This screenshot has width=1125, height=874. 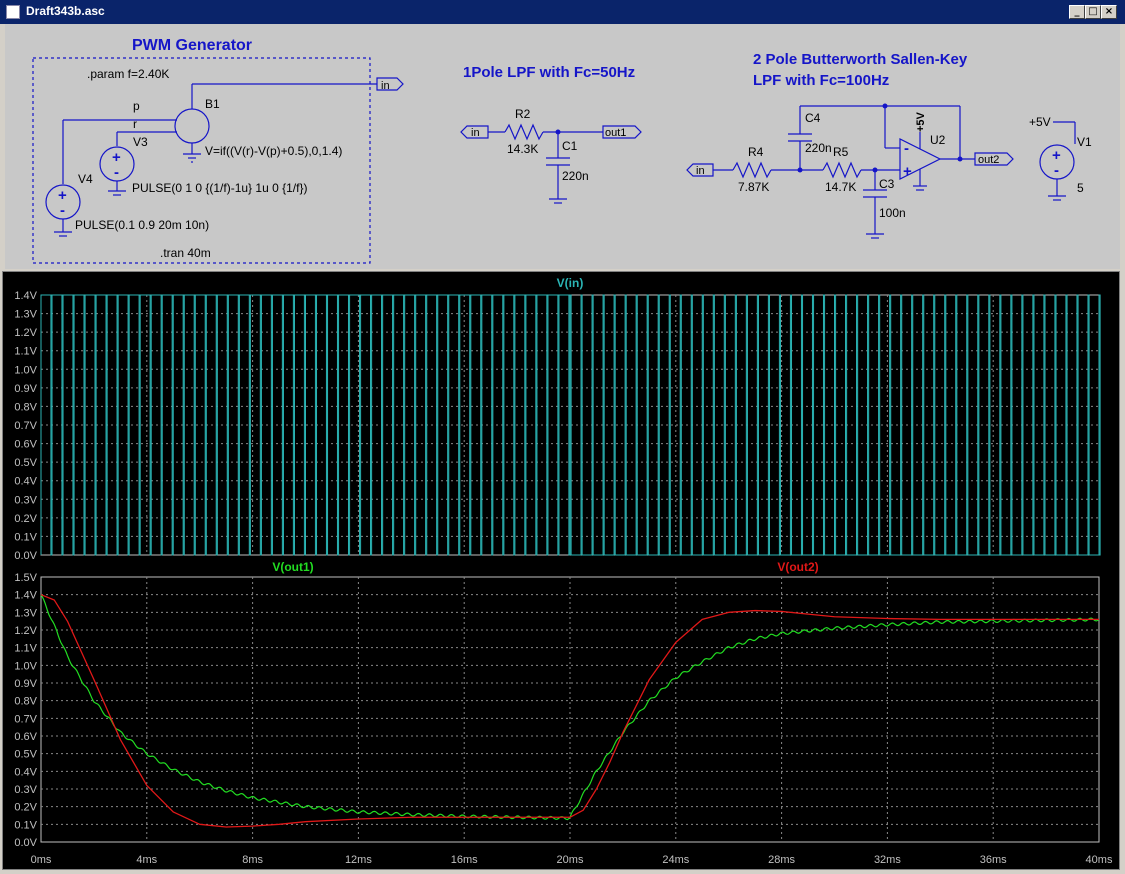 What do you see at coordinates (887, 860) in the screenshot?
I see `x-tick-label: 32ms` at bounding box center [887, 860].